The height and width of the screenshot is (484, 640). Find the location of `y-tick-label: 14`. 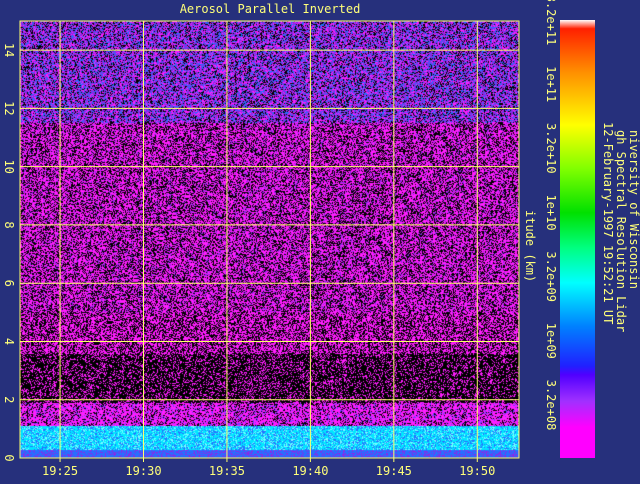

y-tick-label: 14 is located at coordinates (9, 50).